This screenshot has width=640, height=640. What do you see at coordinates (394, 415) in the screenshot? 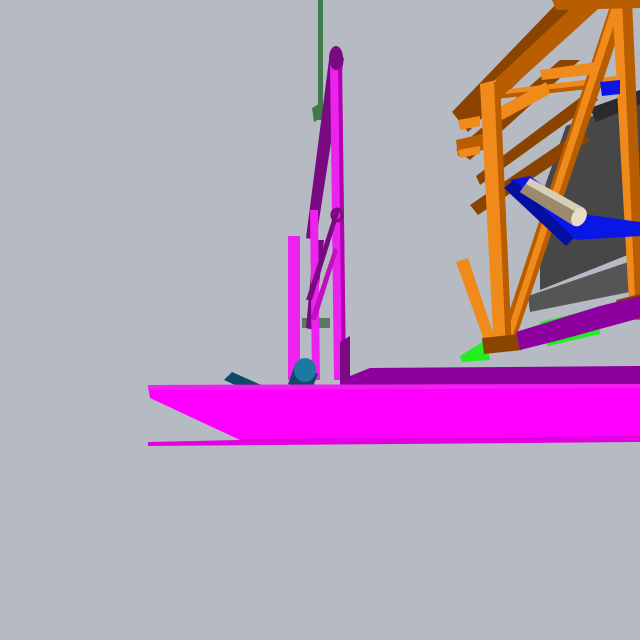
I see `platform` at bounding box center [394, 415].